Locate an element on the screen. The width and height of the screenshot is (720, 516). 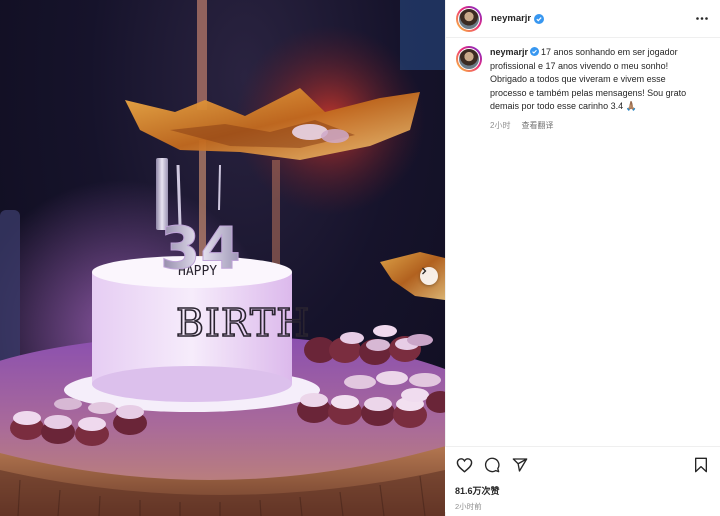
share-icon is located at coordinates (520, 465).